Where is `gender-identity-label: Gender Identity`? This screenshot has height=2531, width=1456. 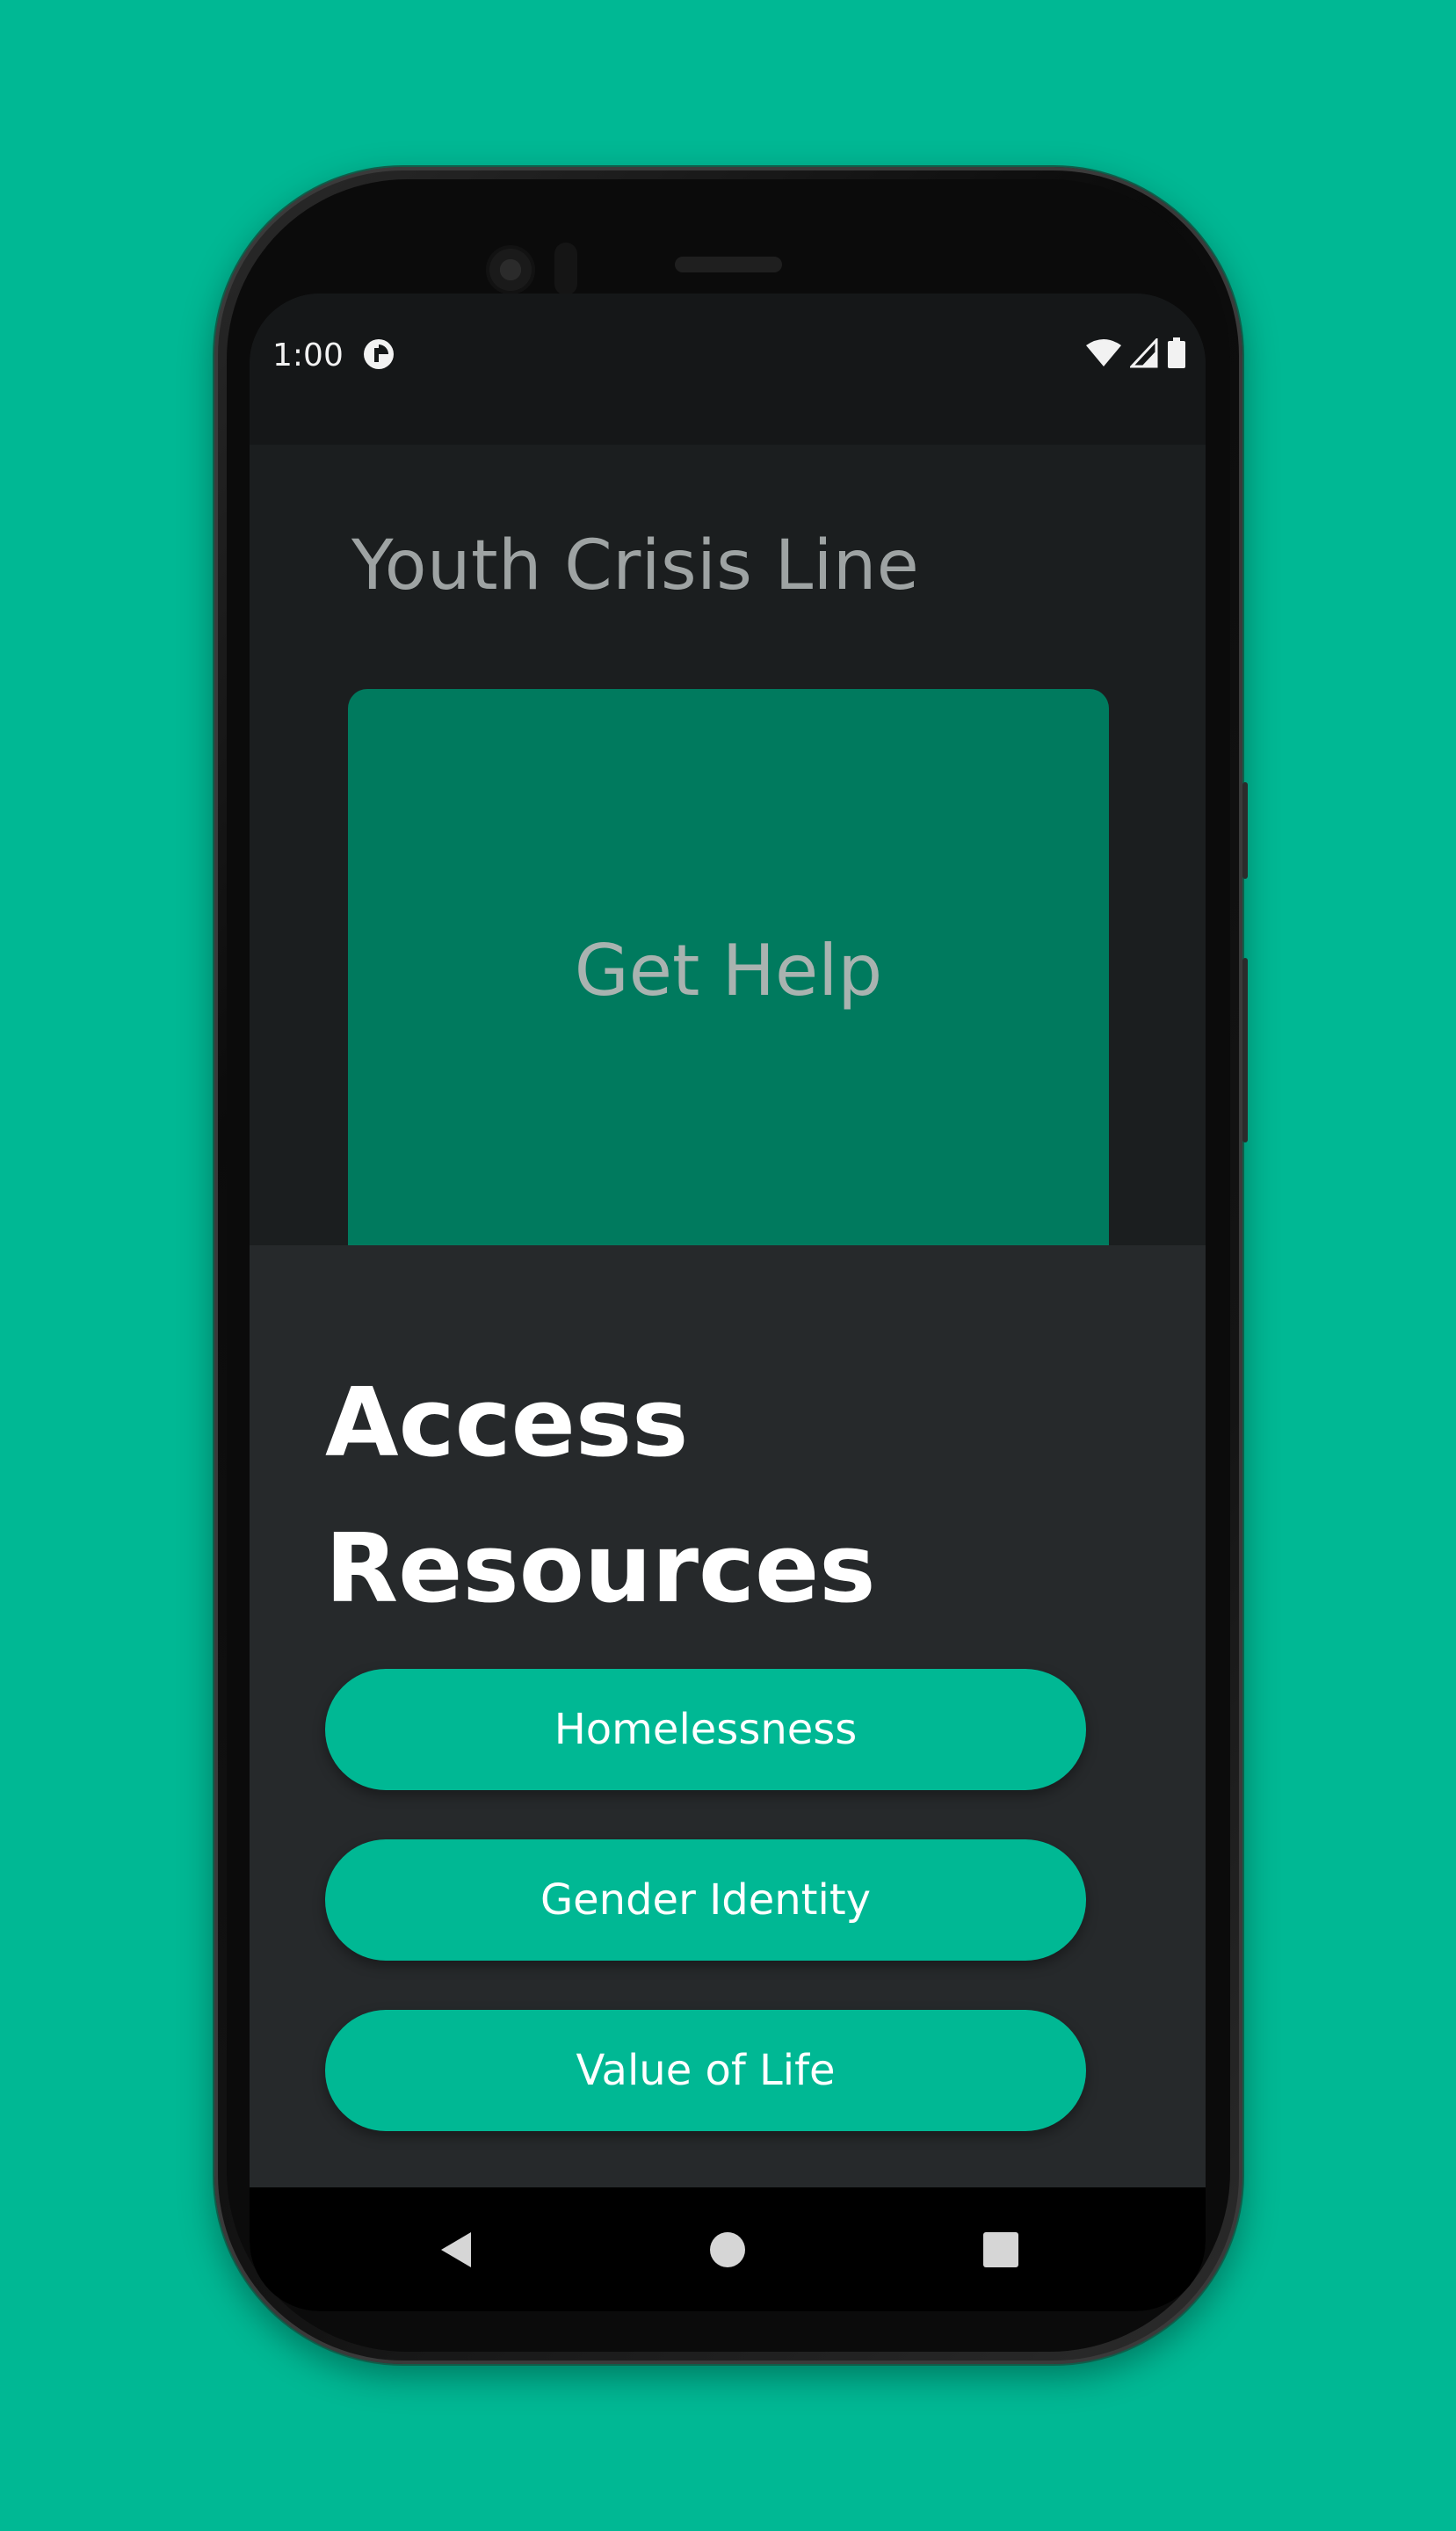
gender-identity-label: Gender Identity is located at coordinates (706, 1900).